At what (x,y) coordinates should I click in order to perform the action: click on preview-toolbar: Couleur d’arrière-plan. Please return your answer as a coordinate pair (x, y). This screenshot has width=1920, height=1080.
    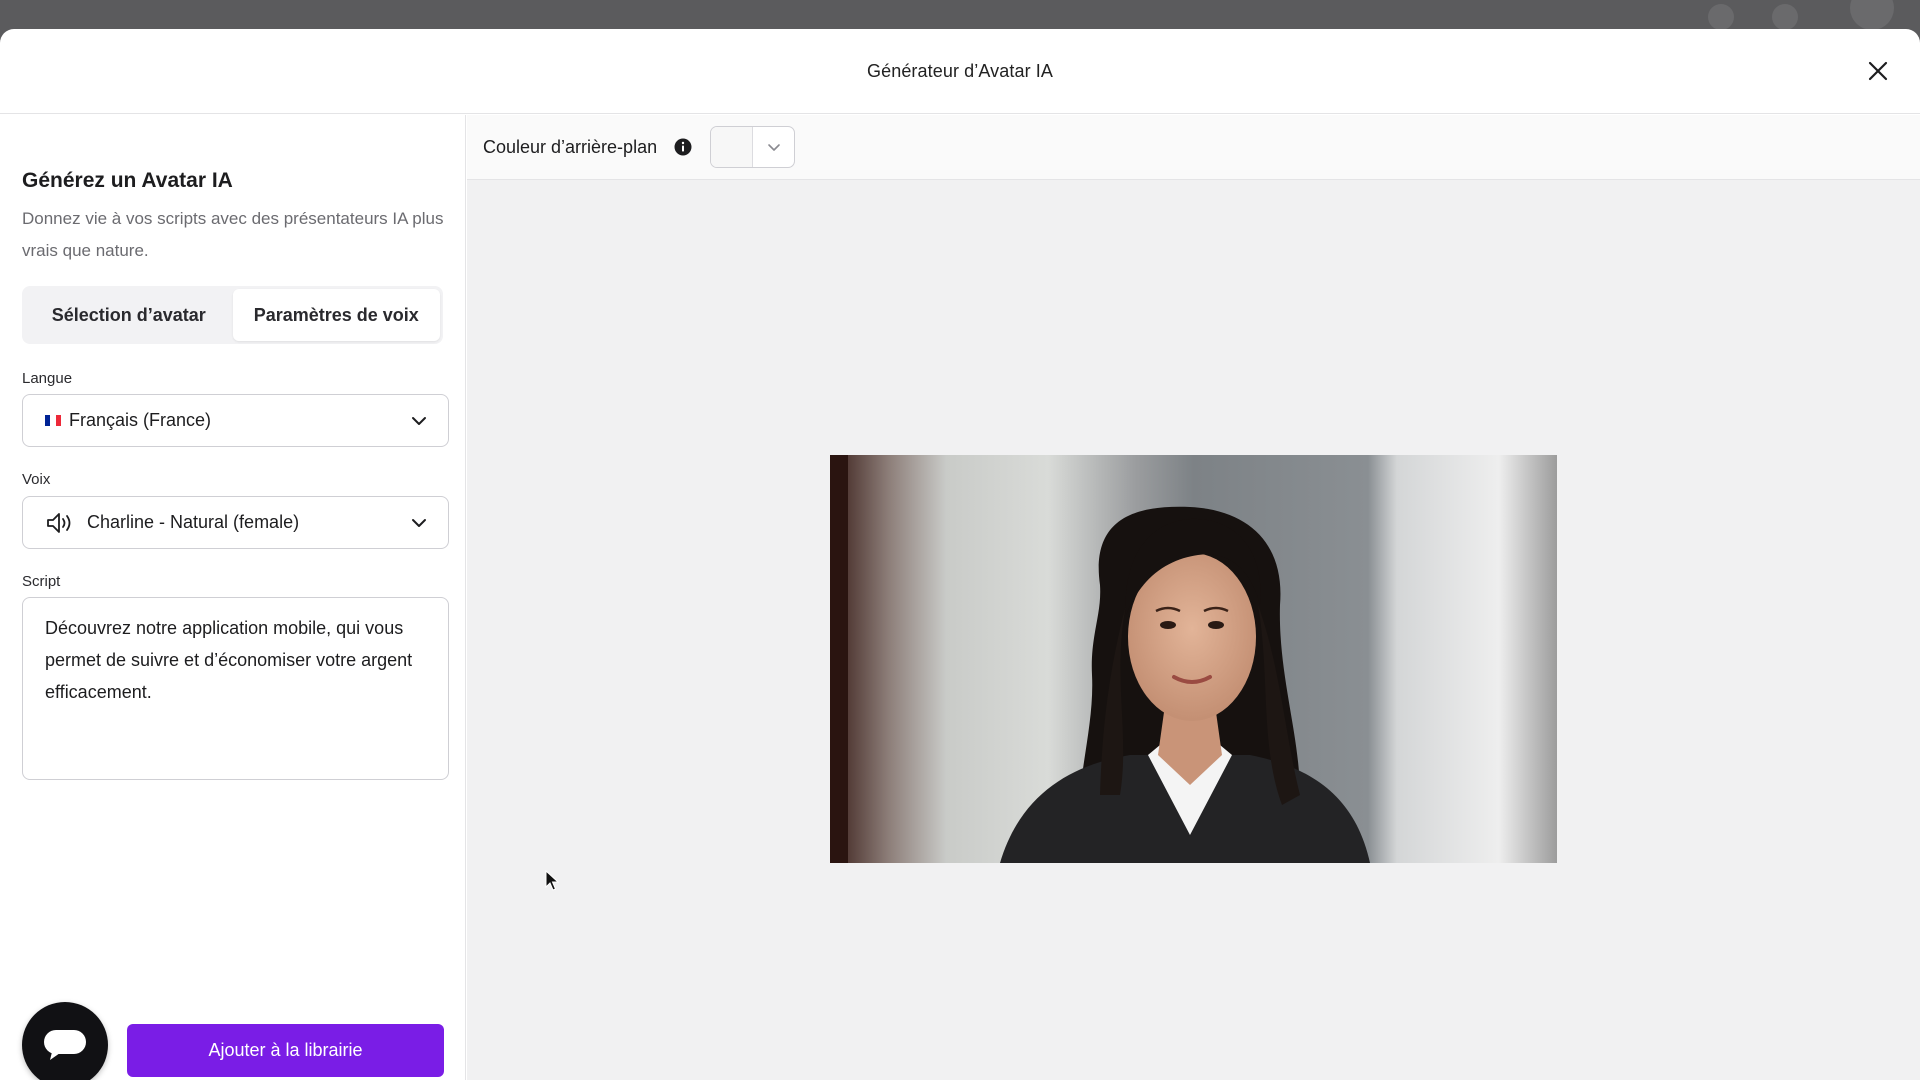
    Looking at the image, I should click on (1193, 147).